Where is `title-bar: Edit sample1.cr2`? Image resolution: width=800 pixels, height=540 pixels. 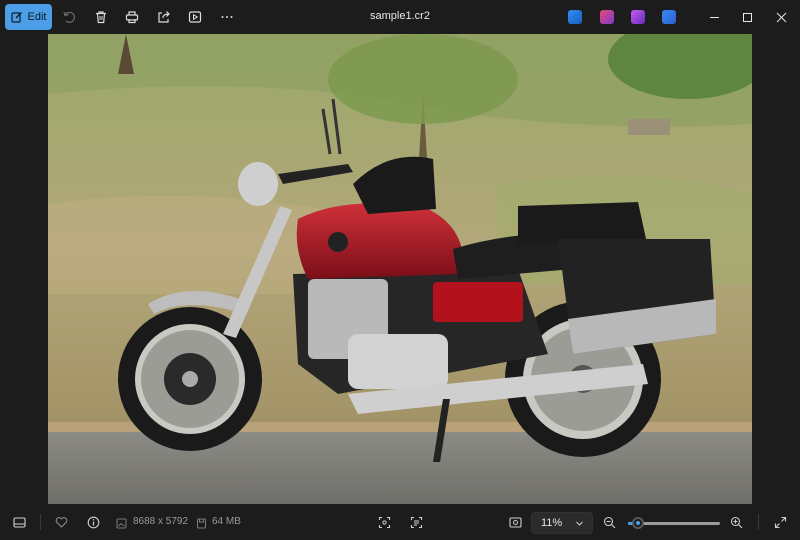
title-bar: Edit sample1.cr2 is located at coordinates (400, 17).